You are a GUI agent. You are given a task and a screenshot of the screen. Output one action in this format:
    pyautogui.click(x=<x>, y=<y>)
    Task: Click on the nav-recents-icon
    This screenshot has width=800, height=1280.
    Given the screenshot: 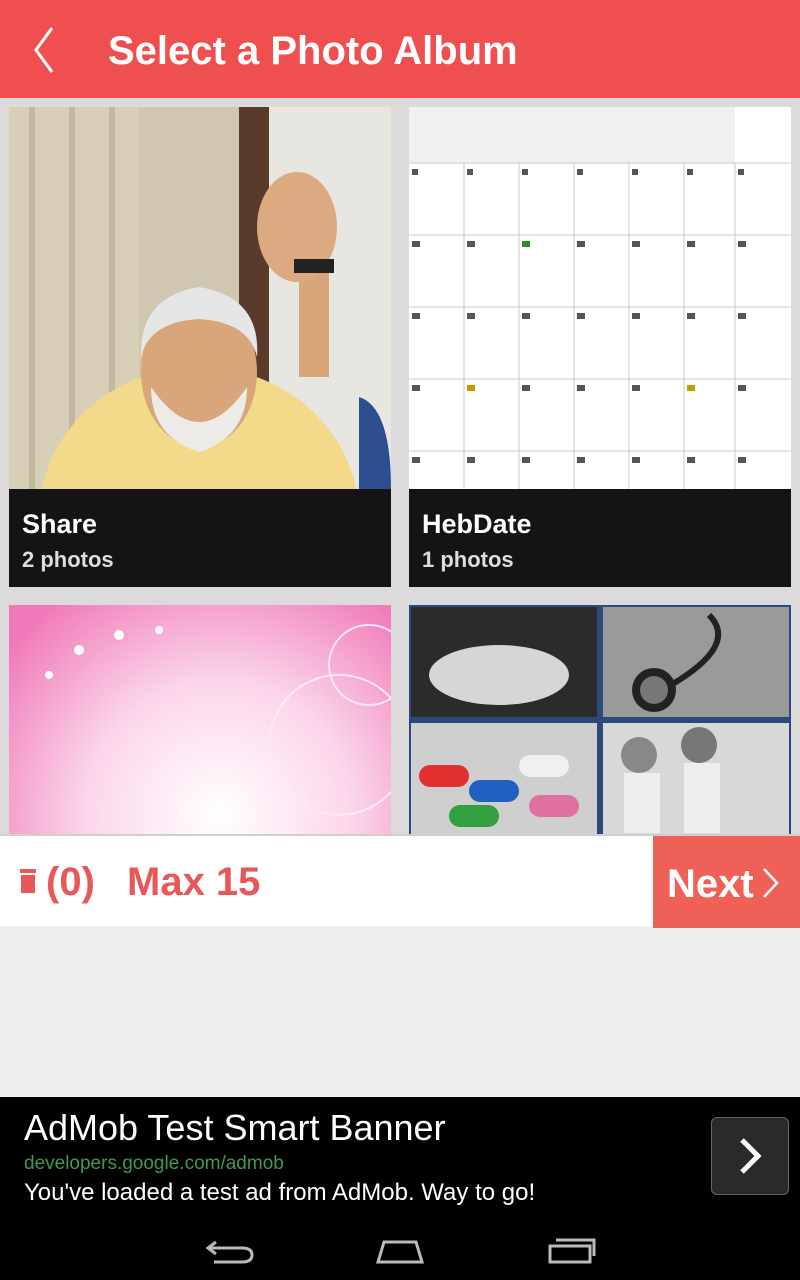 What is the action you would take?
    pyautogui.click(x=572, y=1250)
    